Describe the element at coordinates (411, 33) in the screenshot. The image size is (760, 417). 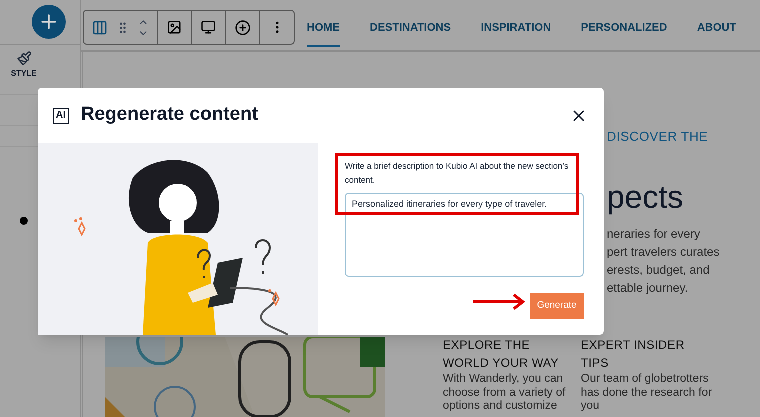
I see `nav-link: DESTINATIONS` at that location.